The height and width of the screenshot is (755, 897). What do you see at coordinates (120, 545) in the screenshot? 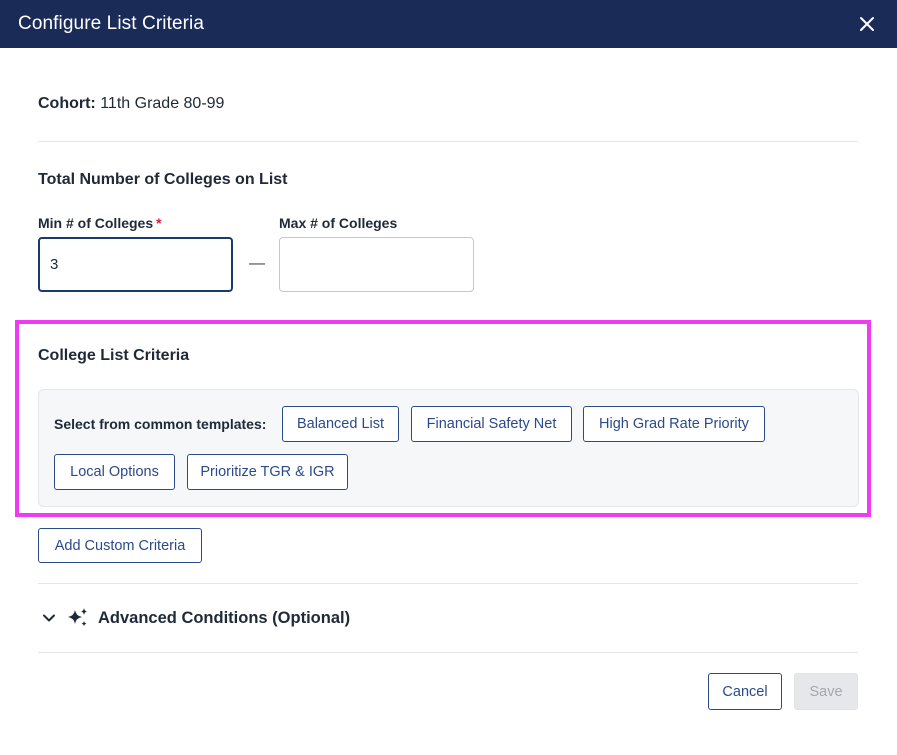
I see `add-custom-criteria-button: Add Custom Criteria` at bounding box center [120, 545].